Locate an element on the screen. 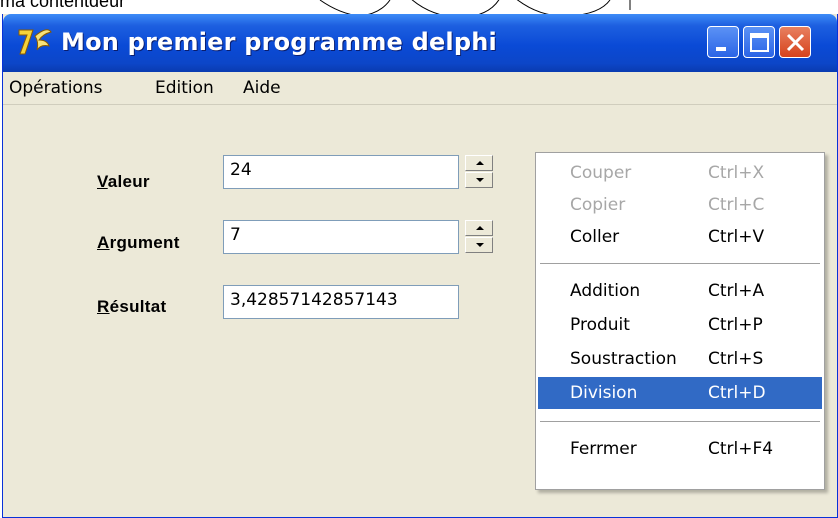 Image resolution: width=838 pixels, height=518 pixels. valeur-label: Valeur is located at coordinates (123, 182).